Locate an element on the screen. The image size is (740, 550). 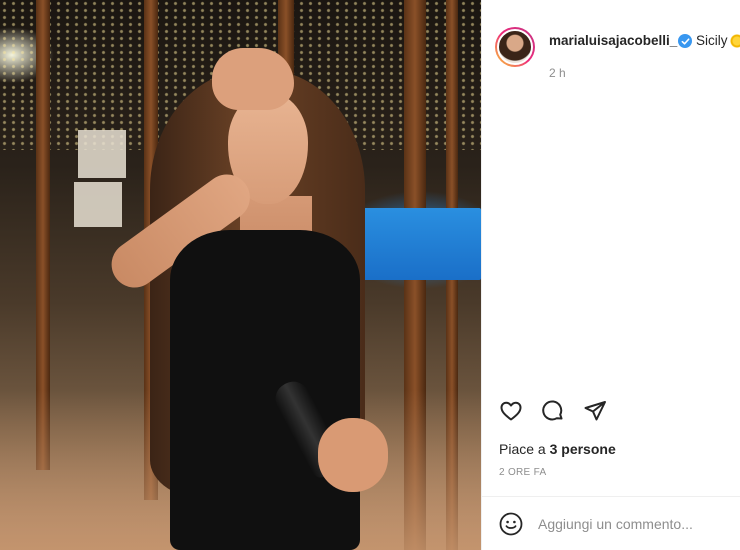
avatar is located at coordinates (515, 47).